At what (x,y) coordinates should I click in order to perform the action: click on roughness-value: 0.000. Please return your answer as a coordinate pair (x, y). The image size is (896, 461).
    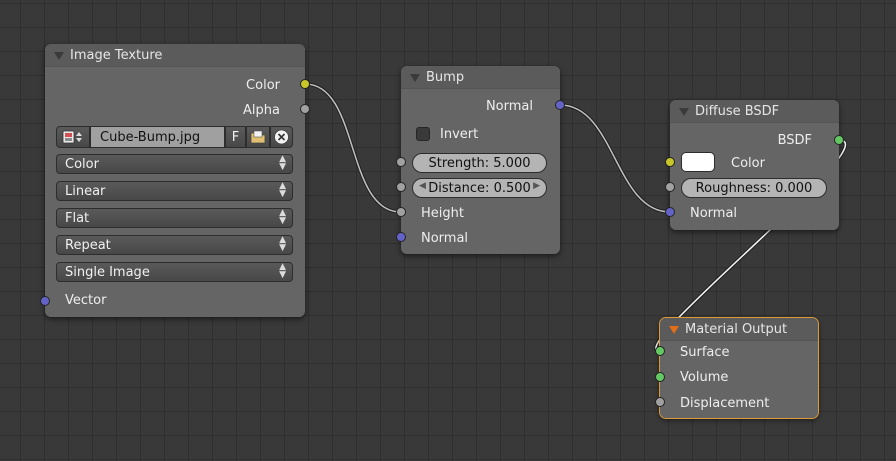
    Looking at the image, I should click on (794, 188).